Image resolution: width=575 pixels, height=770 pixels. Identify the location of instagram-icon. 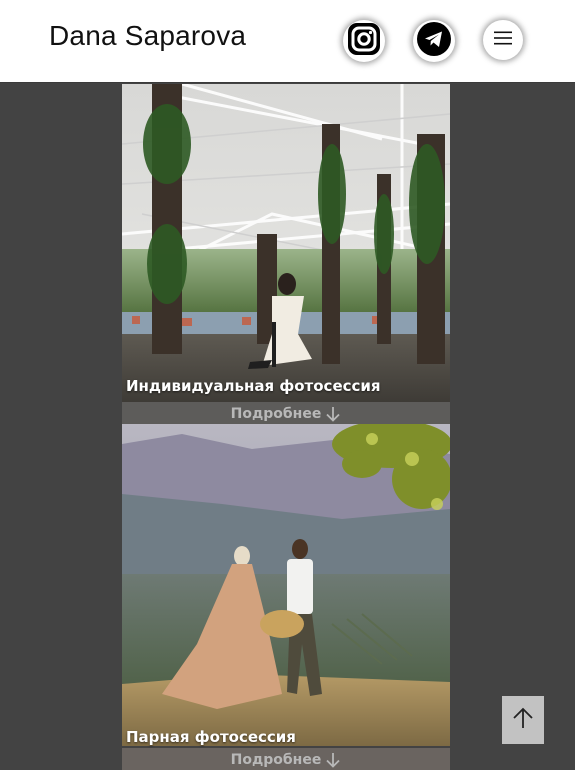
(364, 41).